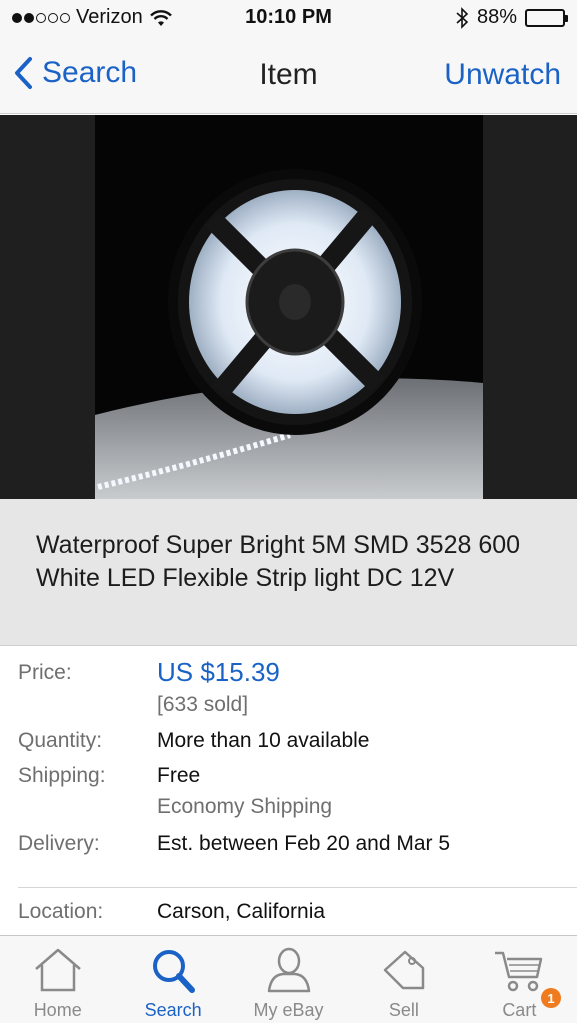 Image resolution: width=577 pixels, height=1023 pixels. What do you see at coordinates (245, 806) in the screenshot?
I see `shipping-method: Economy Shipping` at bounding box center [245, 806].